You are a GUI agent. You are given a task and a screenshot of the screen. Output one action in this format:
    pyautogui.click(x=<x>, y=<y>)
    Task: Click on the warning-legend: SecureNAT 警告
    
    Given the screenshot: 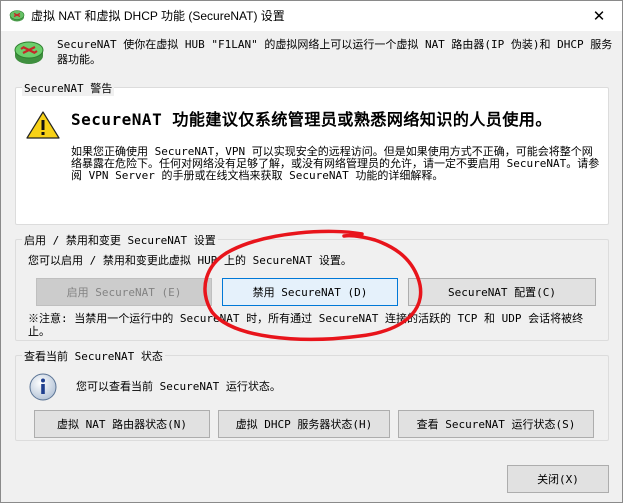 What is the action you would take?
    pyautogui.click(x=68, y=88)
    